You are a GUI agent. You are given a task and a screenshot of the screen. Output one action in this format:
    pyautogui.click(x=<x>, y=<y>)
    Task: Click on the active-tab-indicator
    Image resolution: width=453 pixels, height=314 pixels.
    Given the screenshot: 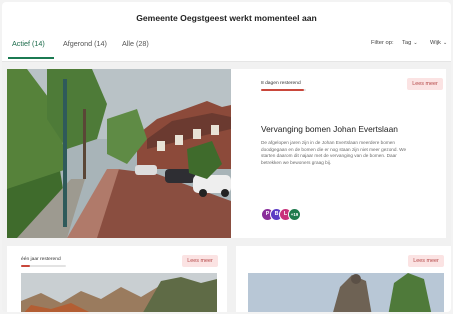 What is the action you would take?
    pyautogui.click(x=31, y=58)
    